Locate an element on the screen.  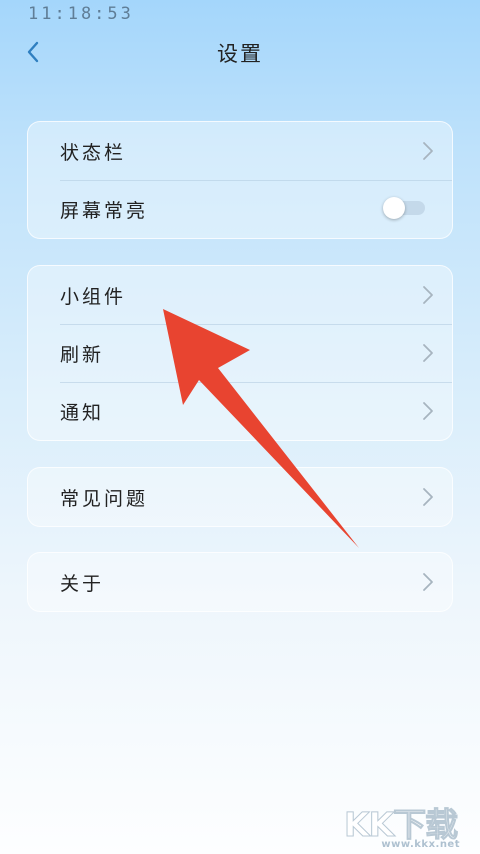
status-bar-time: 11:18:53 is located at coordinates (81, 14).